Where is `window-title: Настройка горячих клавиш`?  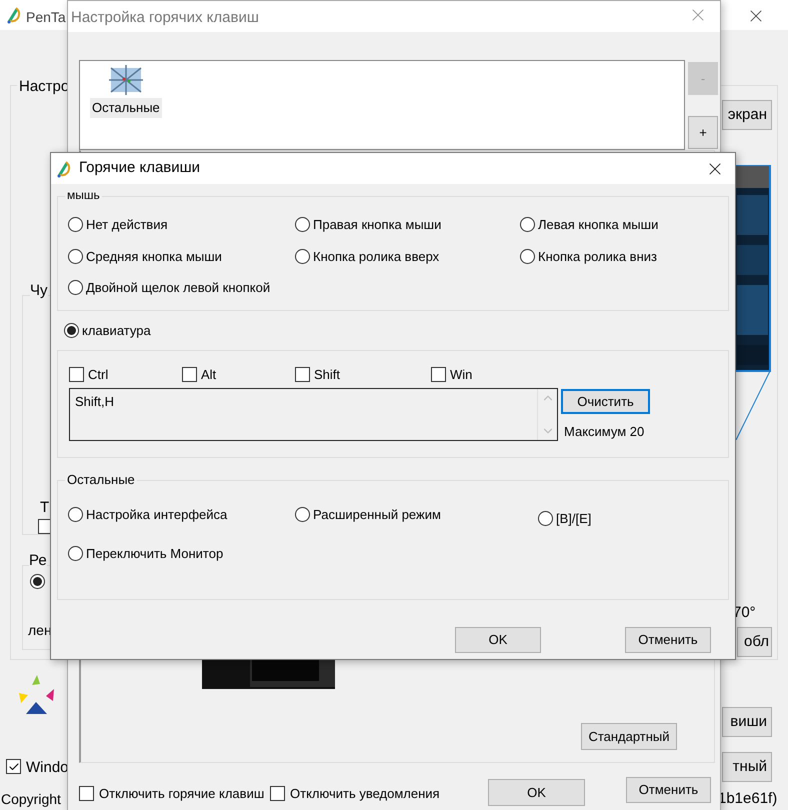
window-title: Настройка горячих клавиш is located at coordinates (165, 18).